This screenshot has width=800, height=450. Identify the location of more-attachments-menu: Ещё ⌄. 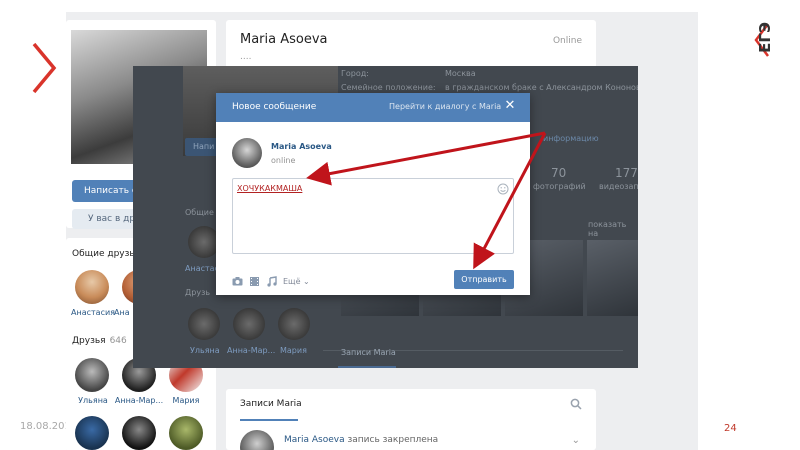
(296, 281).